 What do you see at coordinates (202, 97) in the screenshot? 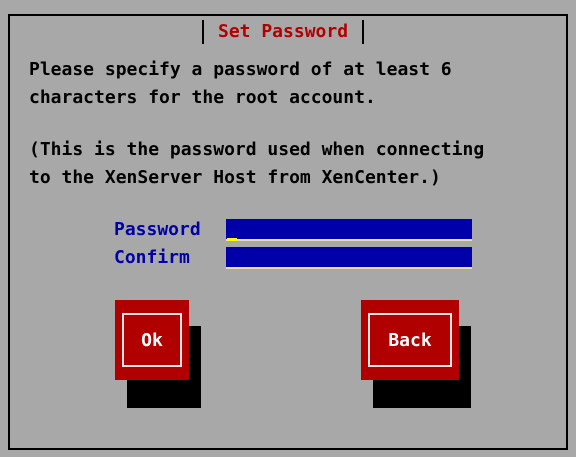
I see `instruction-line-2: characters for the root account.` at bounding box center [202, 97].